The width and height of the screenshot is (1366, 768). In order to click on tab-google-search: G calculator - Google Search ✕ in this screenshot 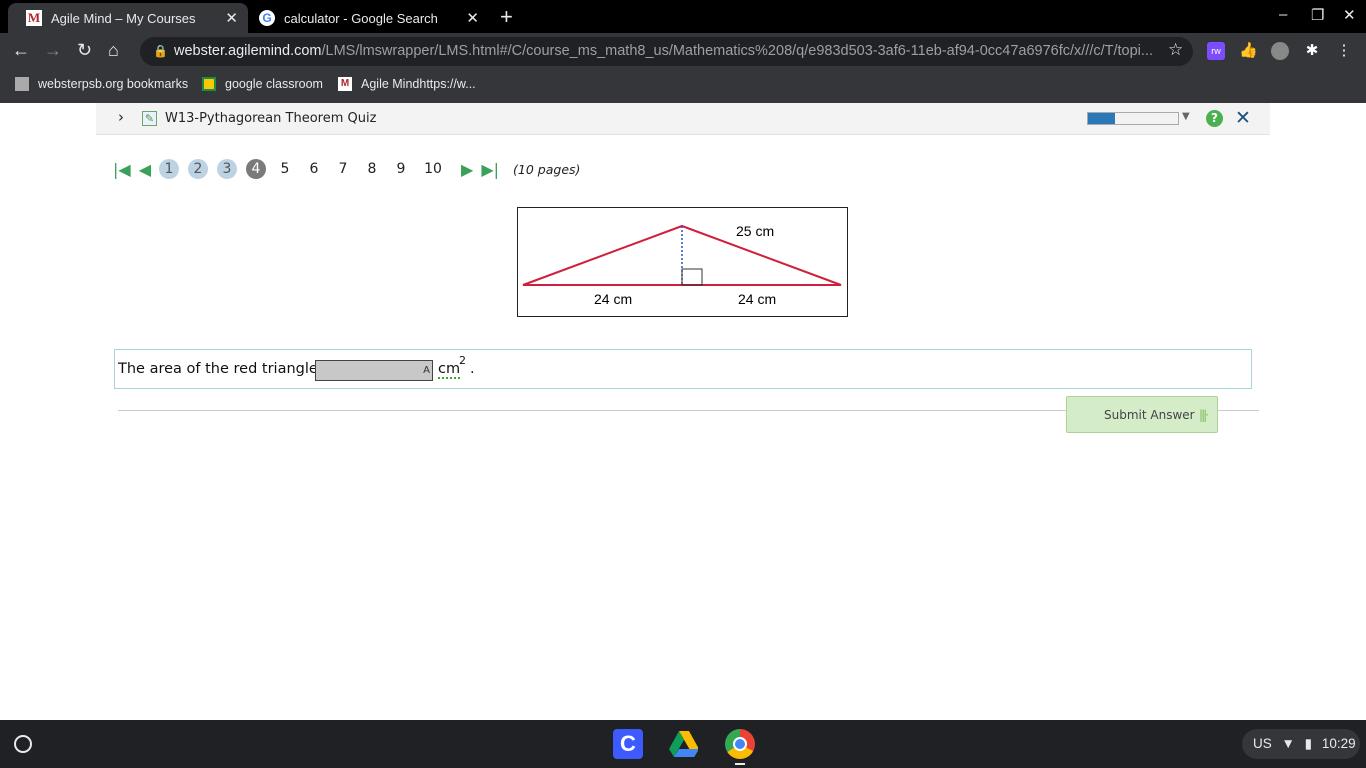, I will do `click(365, 18)`.